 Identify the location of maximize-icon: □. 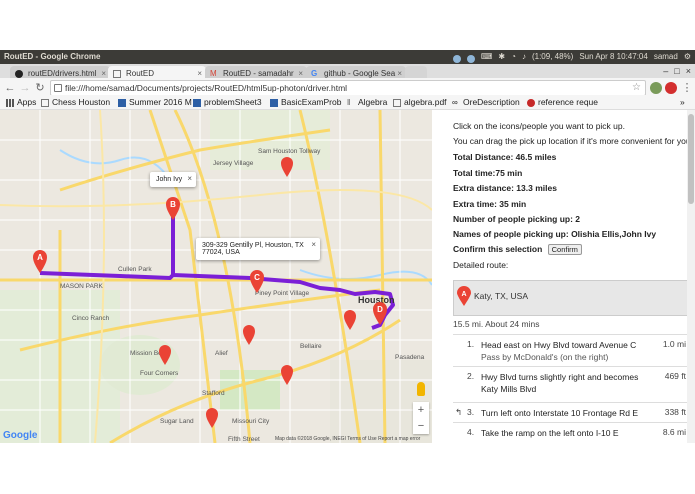
(676, 71).